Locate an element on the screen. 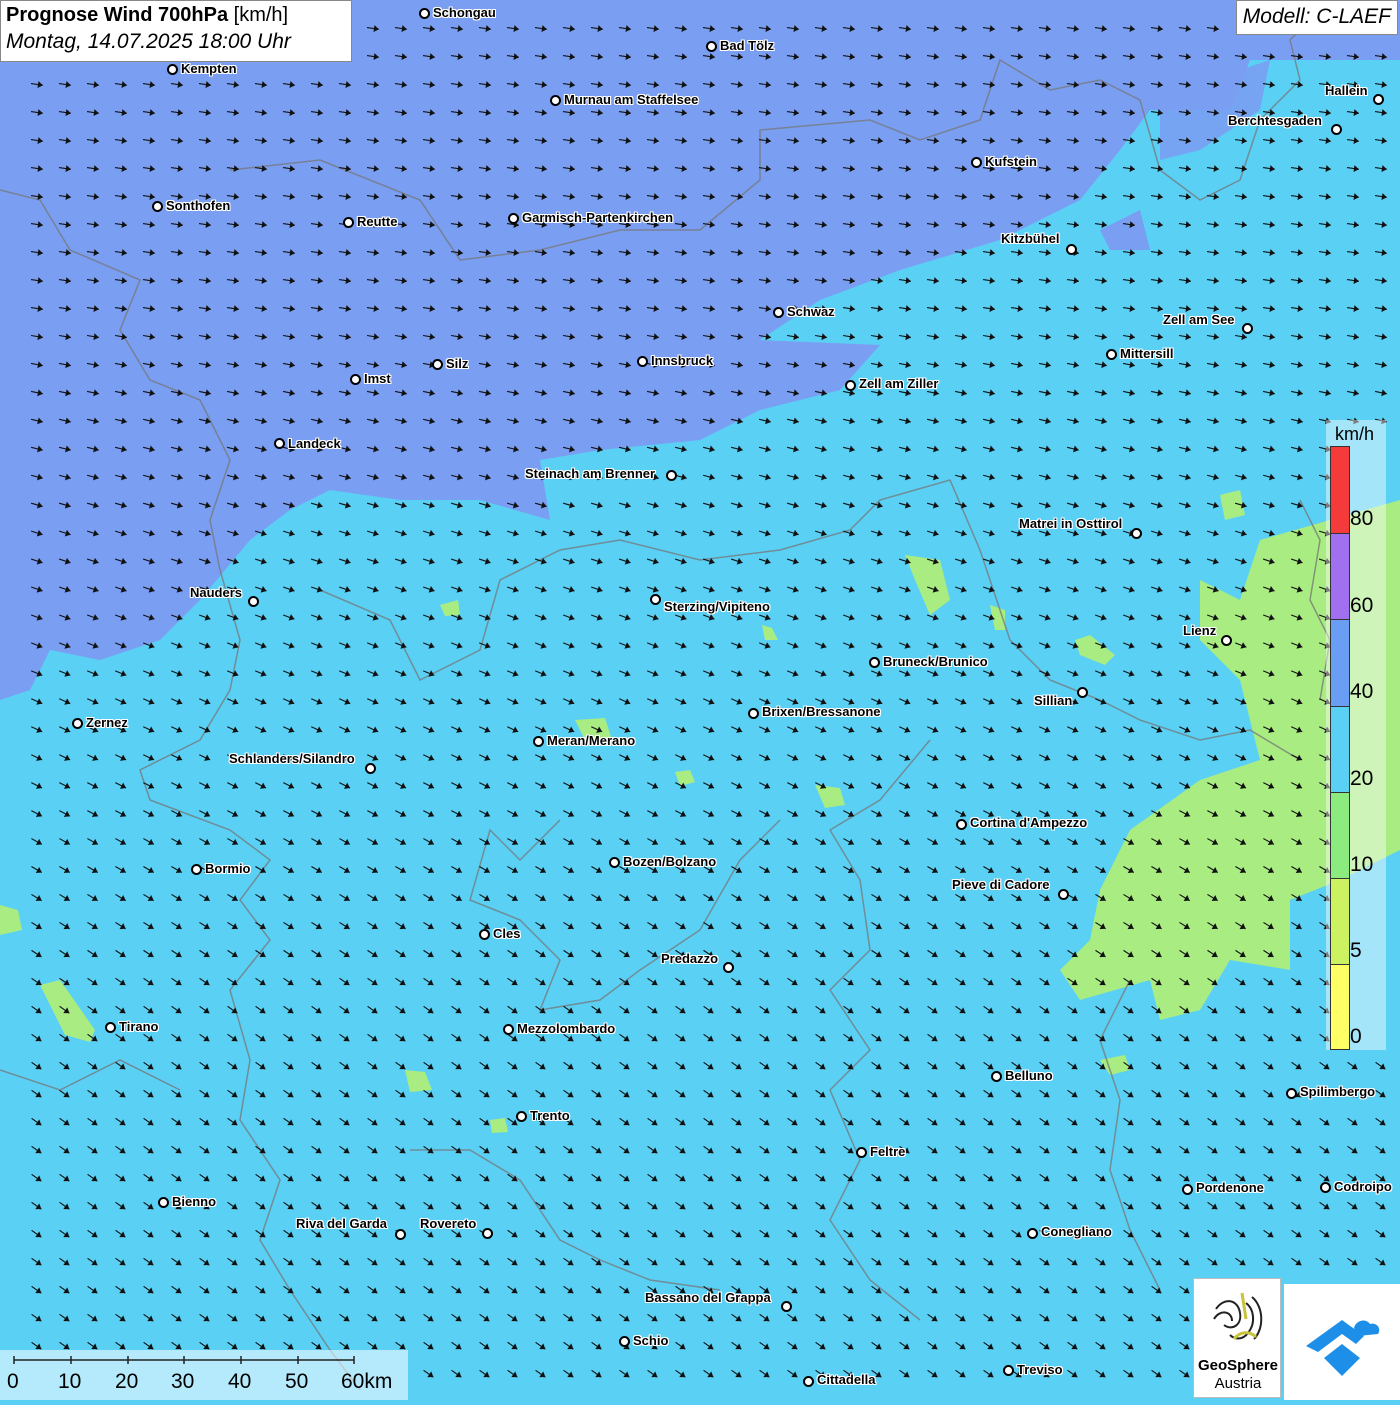 This screenshot has height=1405, width=1400. city-label: Imst is located at coordinates (377, 378).